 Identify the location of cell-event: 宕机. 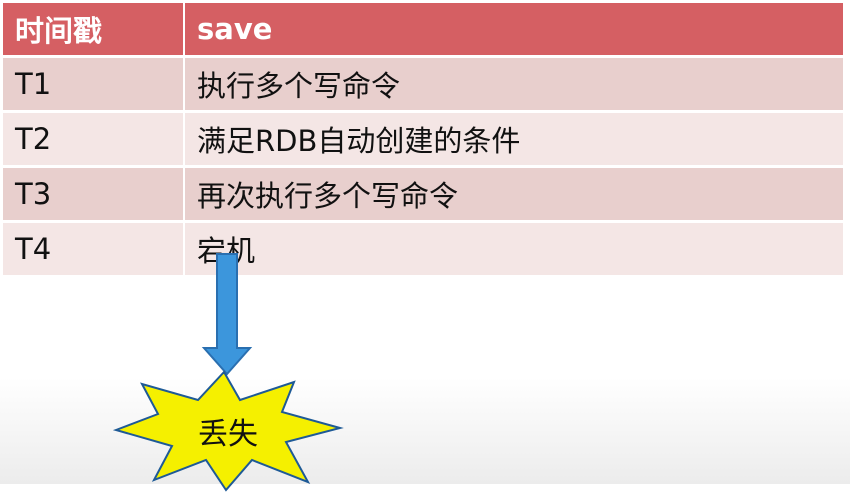
(514, 249).